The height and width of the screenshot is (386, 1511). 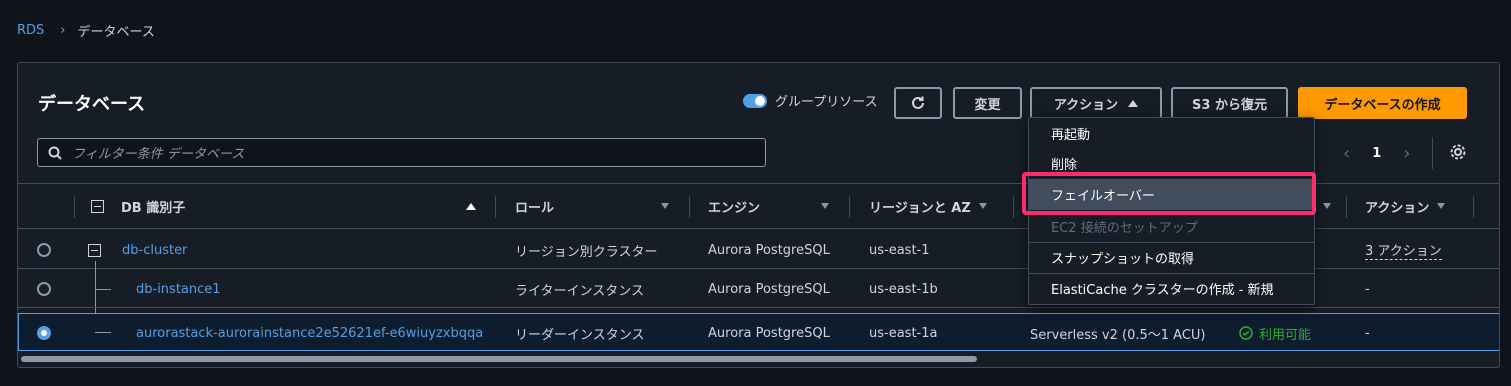 What do you see at coordinates (1124, 228) in the screenshot?
I see `menu-item-ec2-connection: EC2 接続のセットアップ` at bounding box center [1124, 228].